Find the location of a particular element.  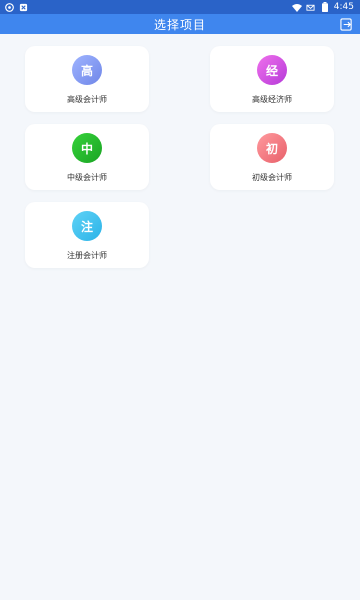

notification-icon is located at coordinates (9, 7).